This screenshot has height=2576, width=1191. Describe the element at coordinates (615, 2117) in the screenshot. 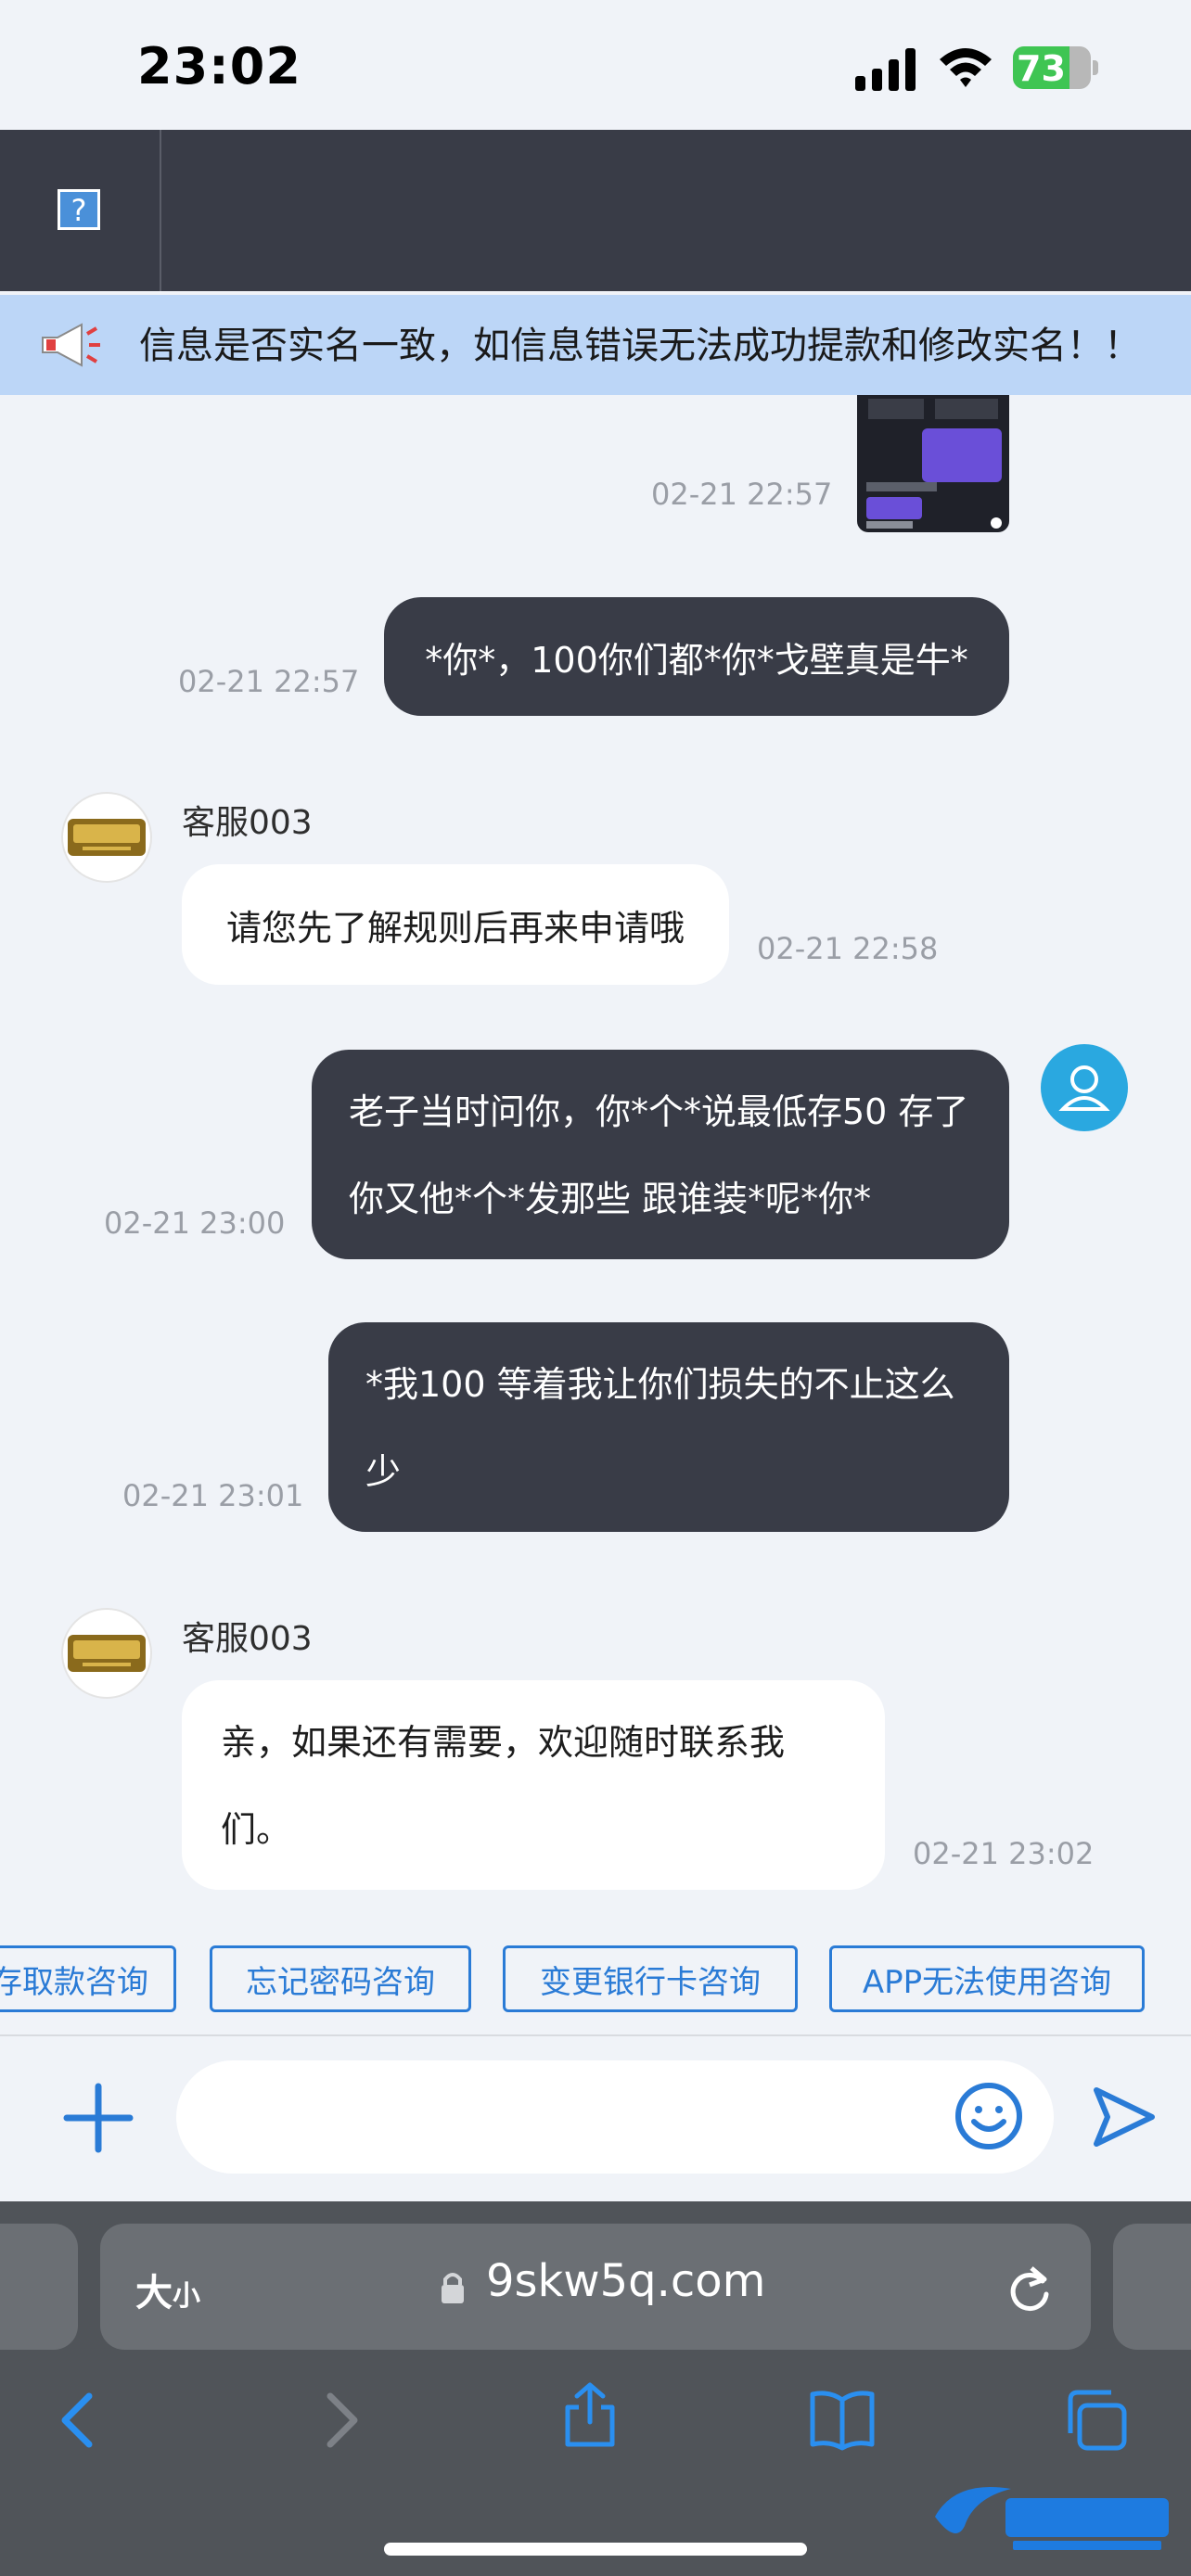

I see `message-input` at that location.